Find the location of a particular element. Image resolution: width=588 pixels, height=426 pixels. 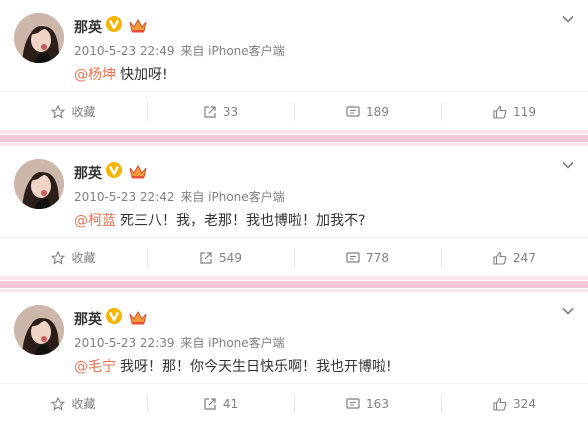

post-time: 2010-5-23 22:39 is located at coordinates (124, 343).